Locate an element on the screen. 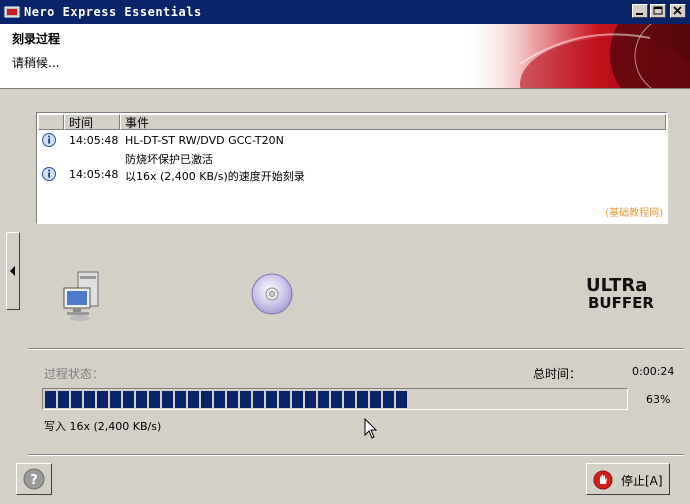  window-title: Nero Express Essentials is located at coordinates (113, 12).